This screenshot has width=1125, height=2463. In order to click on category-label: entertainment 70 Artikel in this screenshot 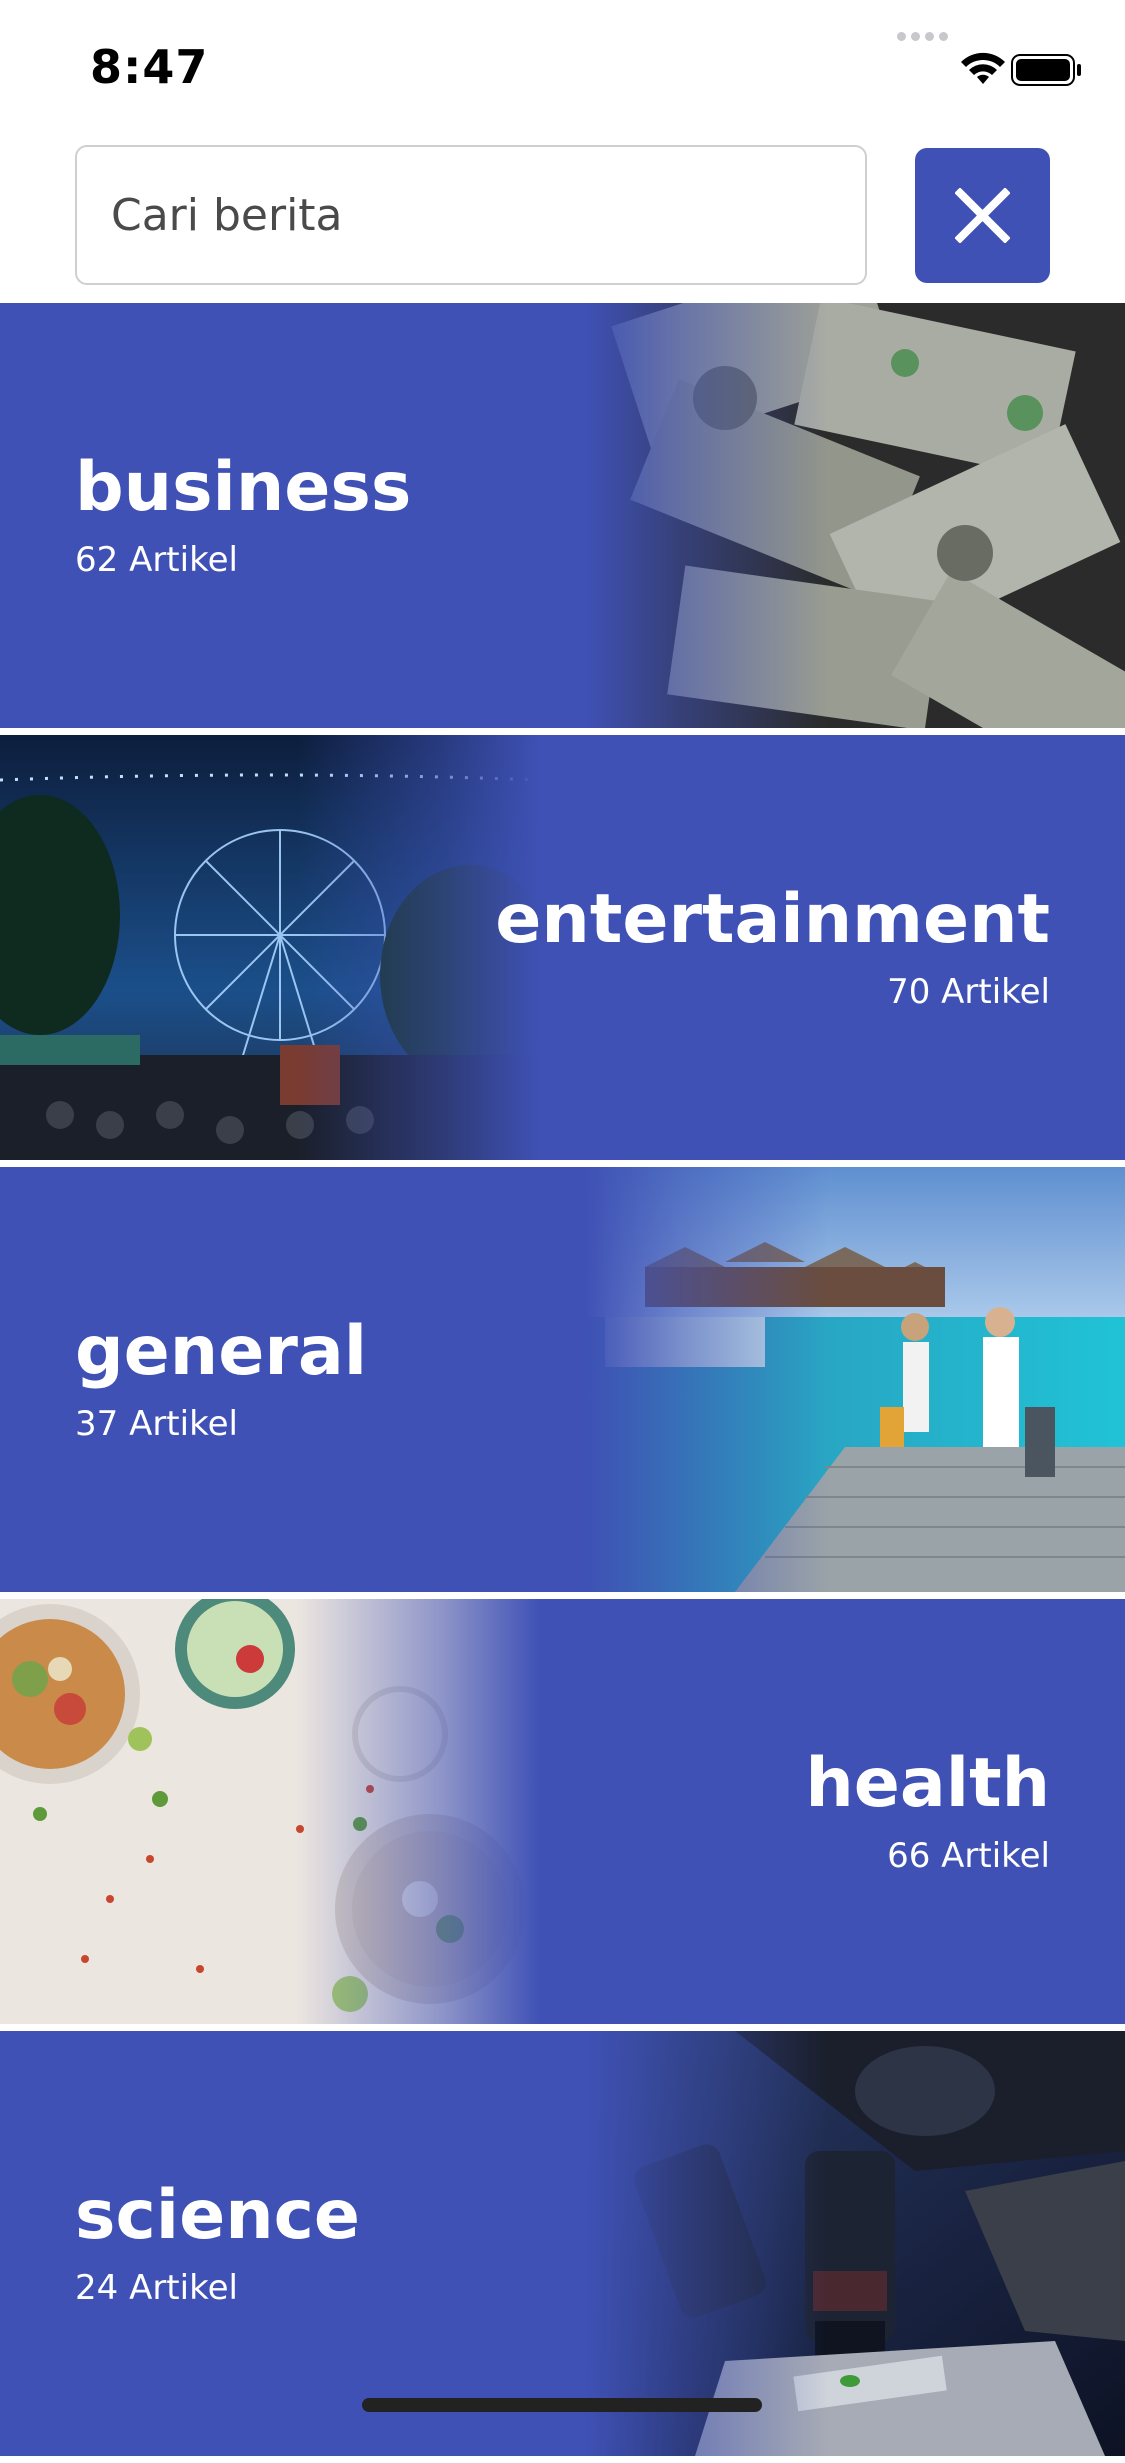, I will do `click(772, 947)`.